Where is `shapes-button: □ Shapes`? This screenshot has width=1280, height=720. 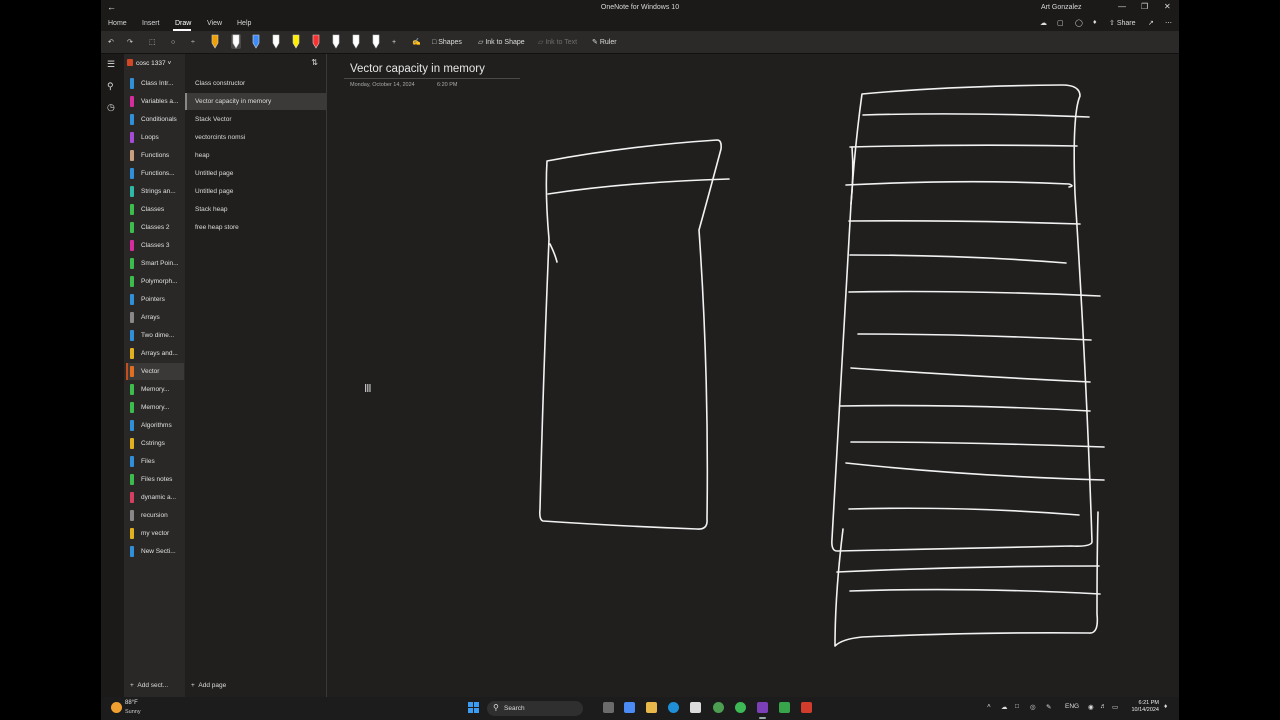
shapes-button: □ Shapes is located at coordinates (447, 42).